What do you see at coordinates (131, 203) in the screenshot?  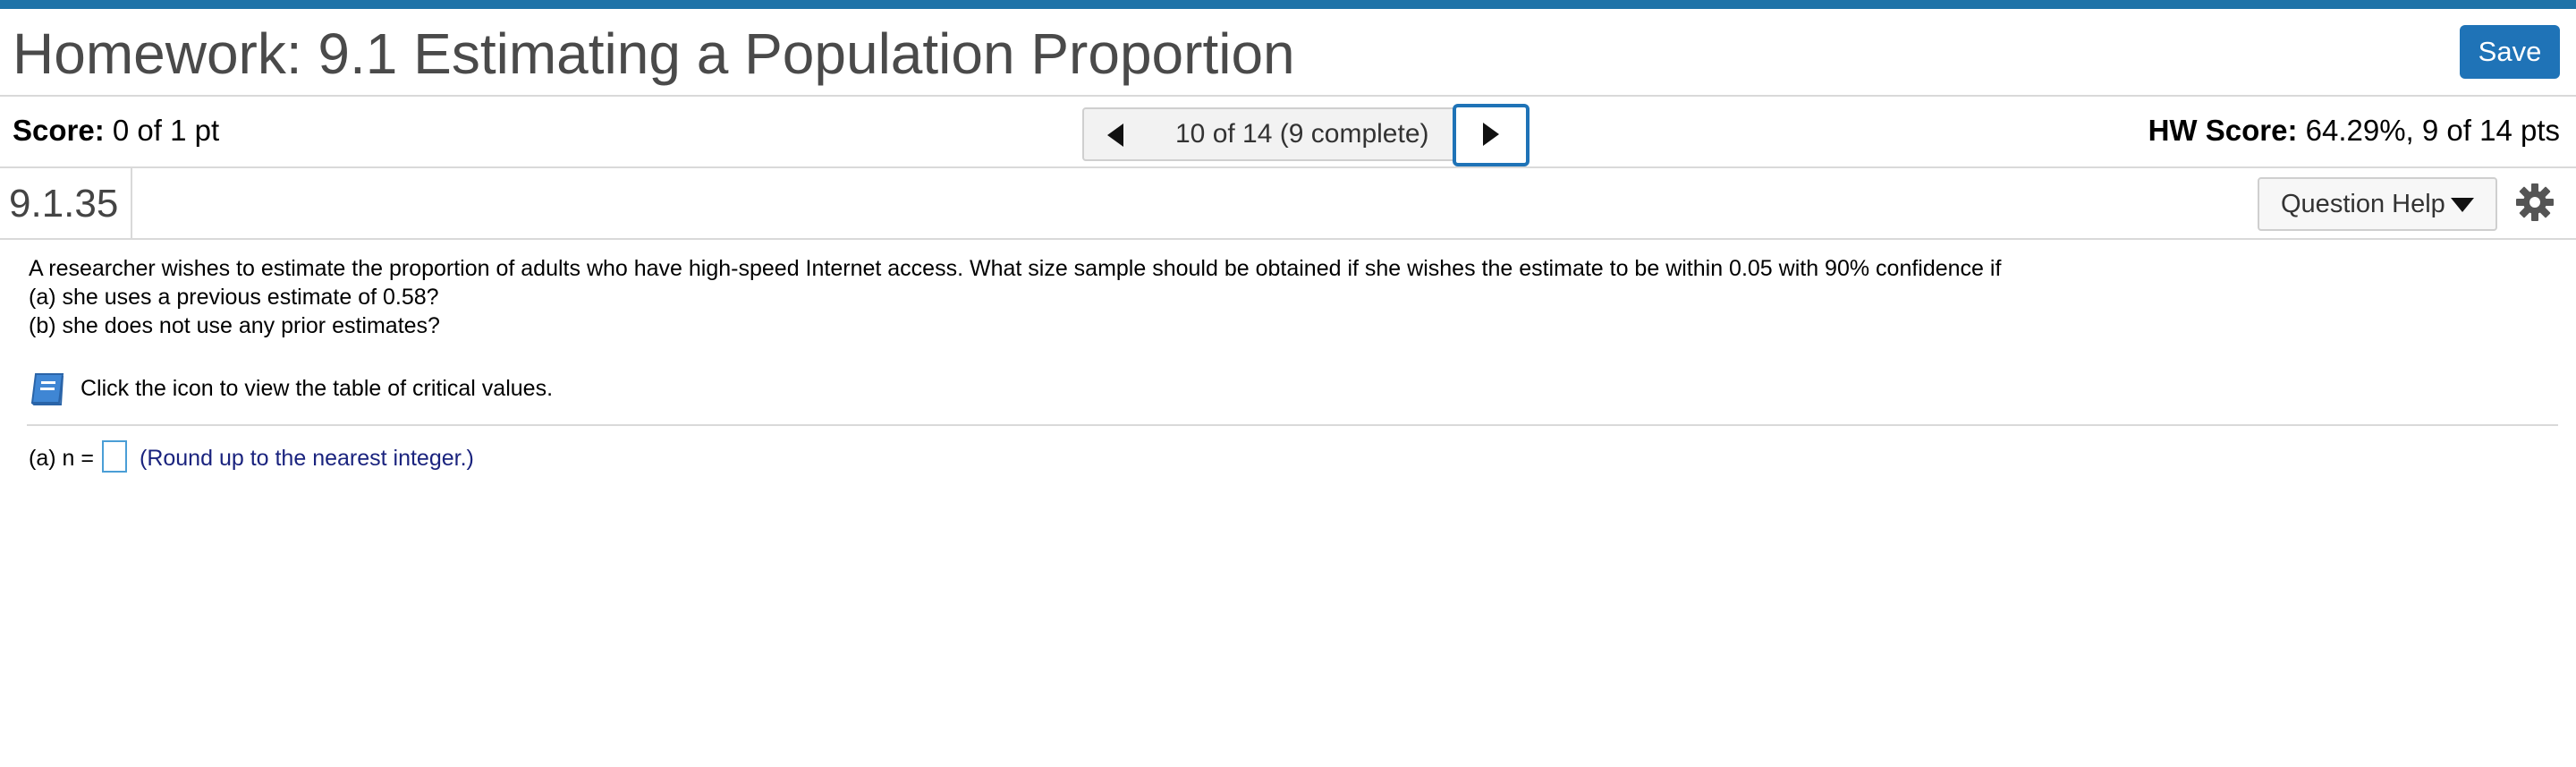 I see `question-id-divider` at bounding box center [131, 203].